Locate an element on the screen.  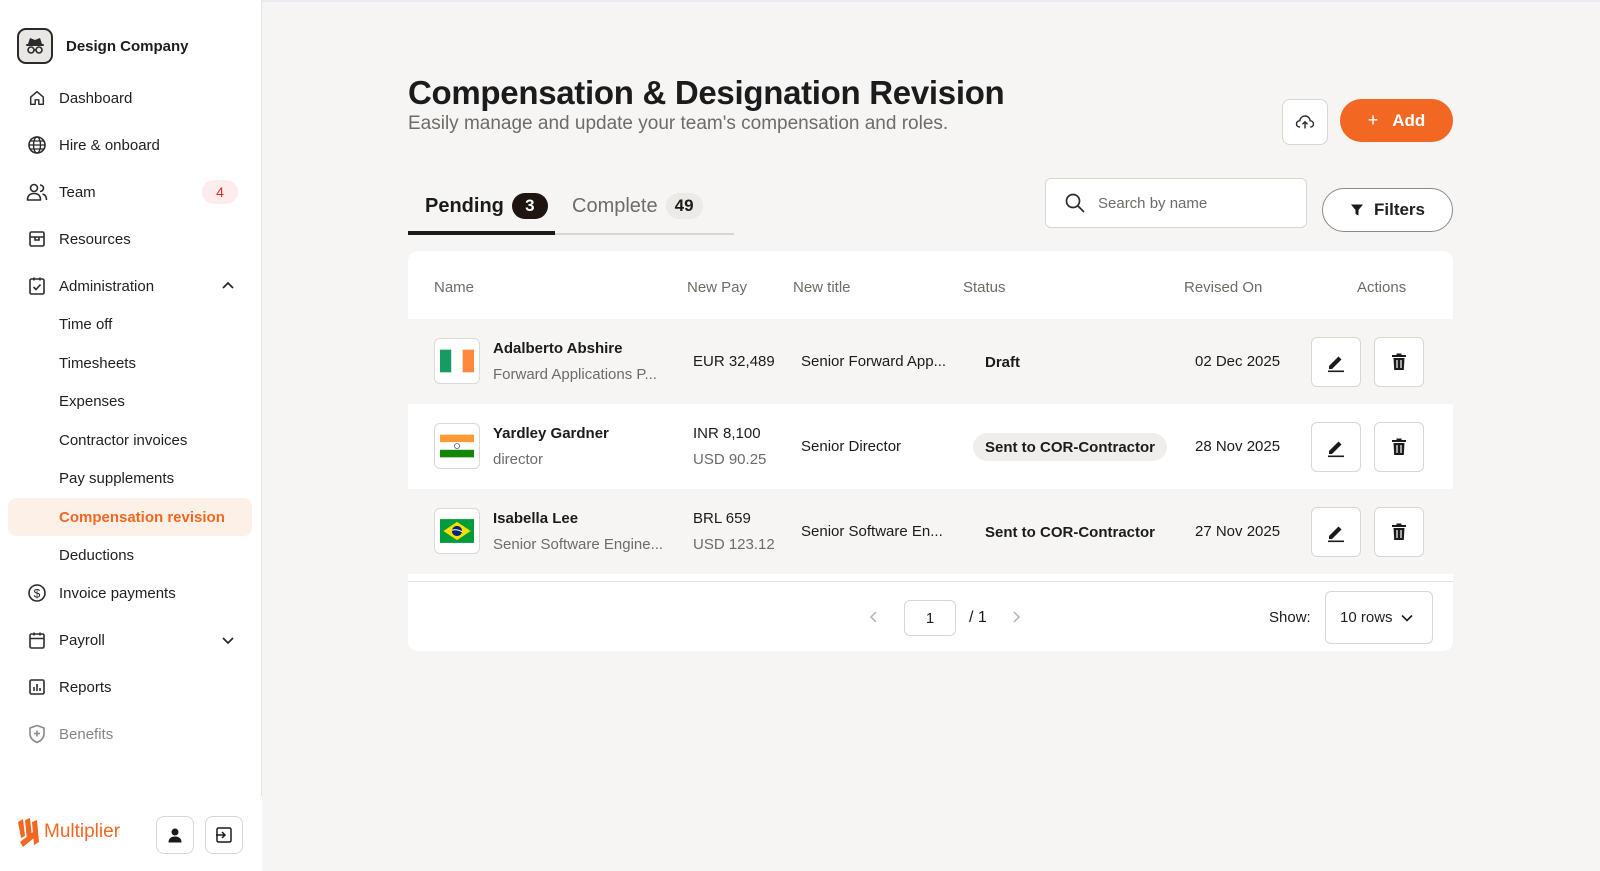
revised-on: 27 Nov 2025 is located at coordinates (1238, 531).